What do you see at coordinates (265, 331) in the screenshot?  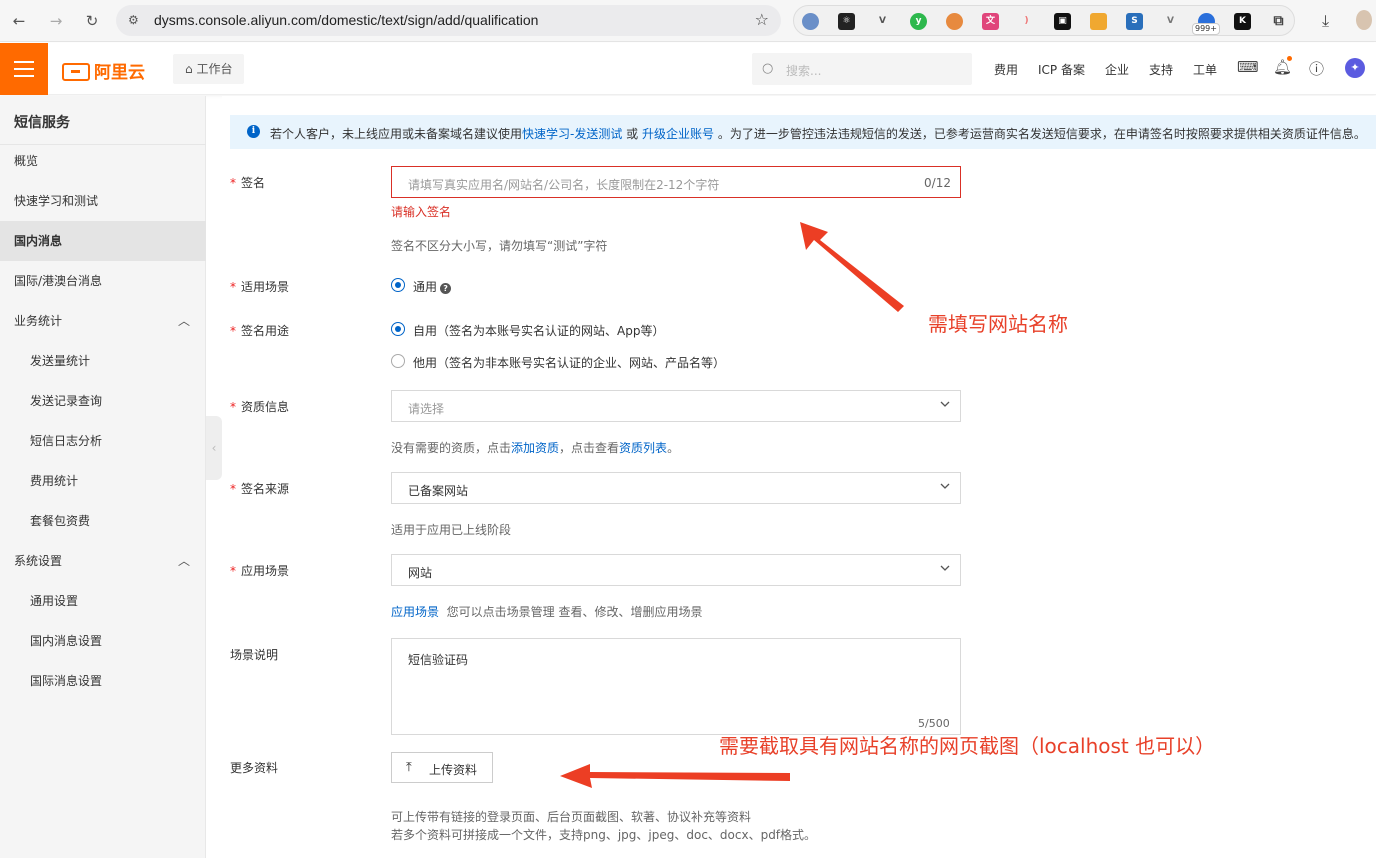 I see `purpose-label-text: 签名用途` at bounding box center [265, 331].